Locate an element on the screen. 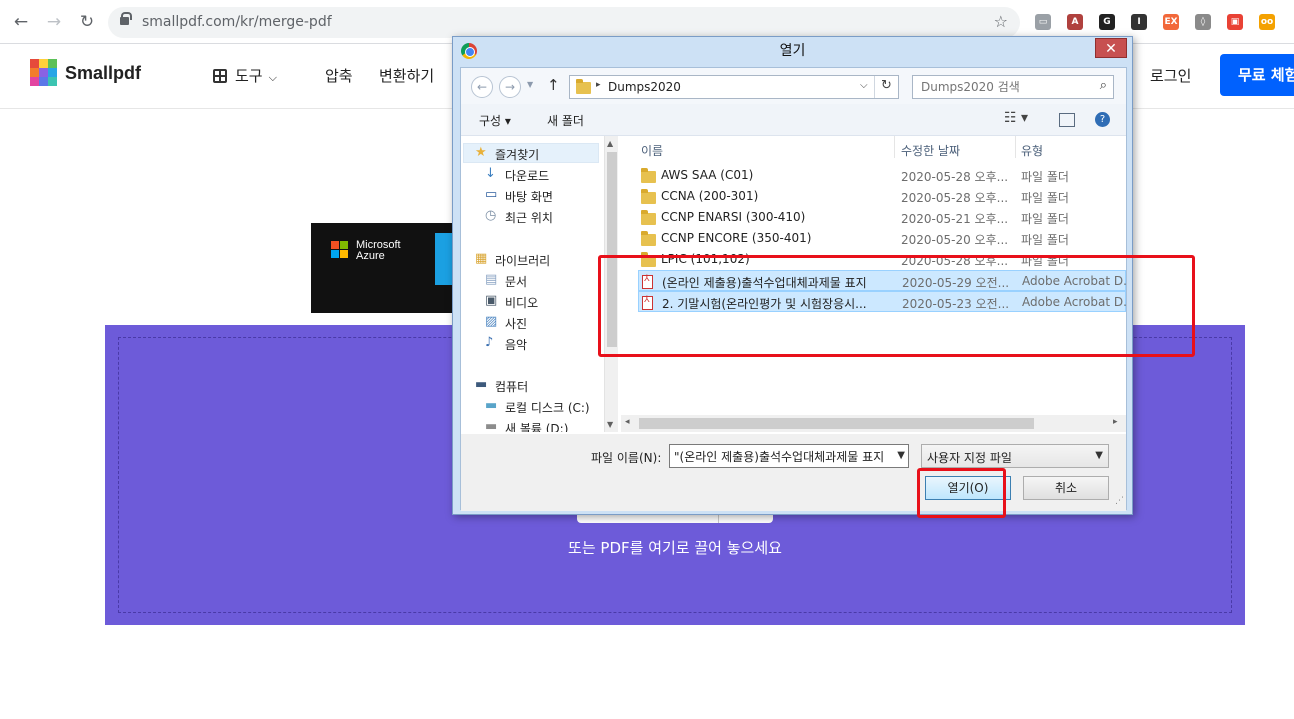 Image resolution: width=1294 pixels, height=719 pixels. smallpdf-logo-icon is located at coordinates (44, 73).